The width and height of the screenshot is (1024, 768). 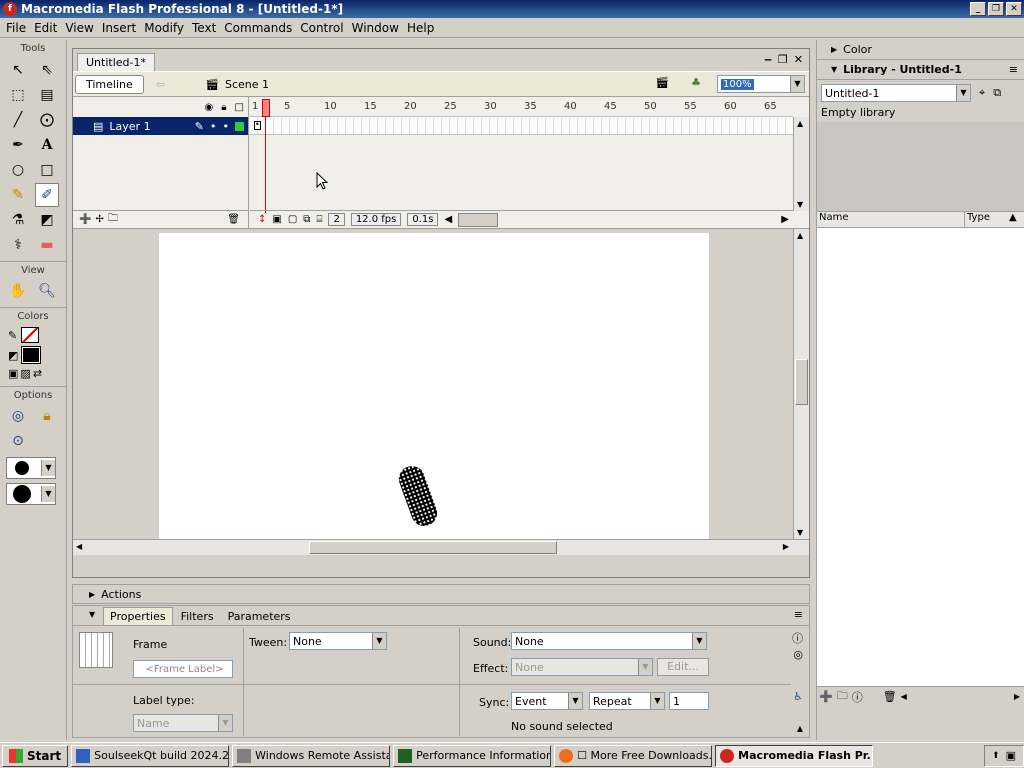 What do you see at coordinates (183, 669) in the screenshot?
I see `frame-label-input: <Frame Label>` at bounding box center [183, 669].